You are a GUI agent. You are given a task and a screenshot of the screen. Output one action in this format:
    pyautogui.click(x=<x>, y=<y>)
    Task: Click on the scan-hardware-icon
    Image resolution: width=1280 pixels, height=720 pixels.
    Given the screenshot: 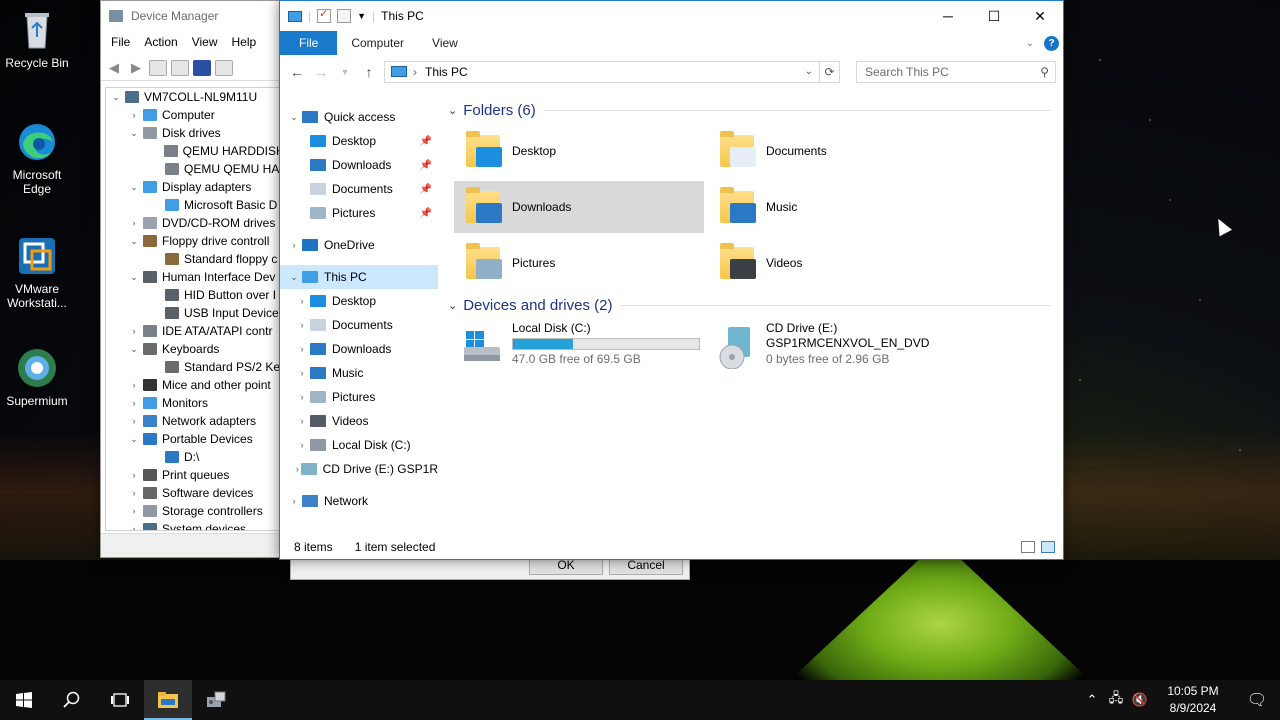 What is the action you would take?
    pyautogui.click(x=224, y=67)
    